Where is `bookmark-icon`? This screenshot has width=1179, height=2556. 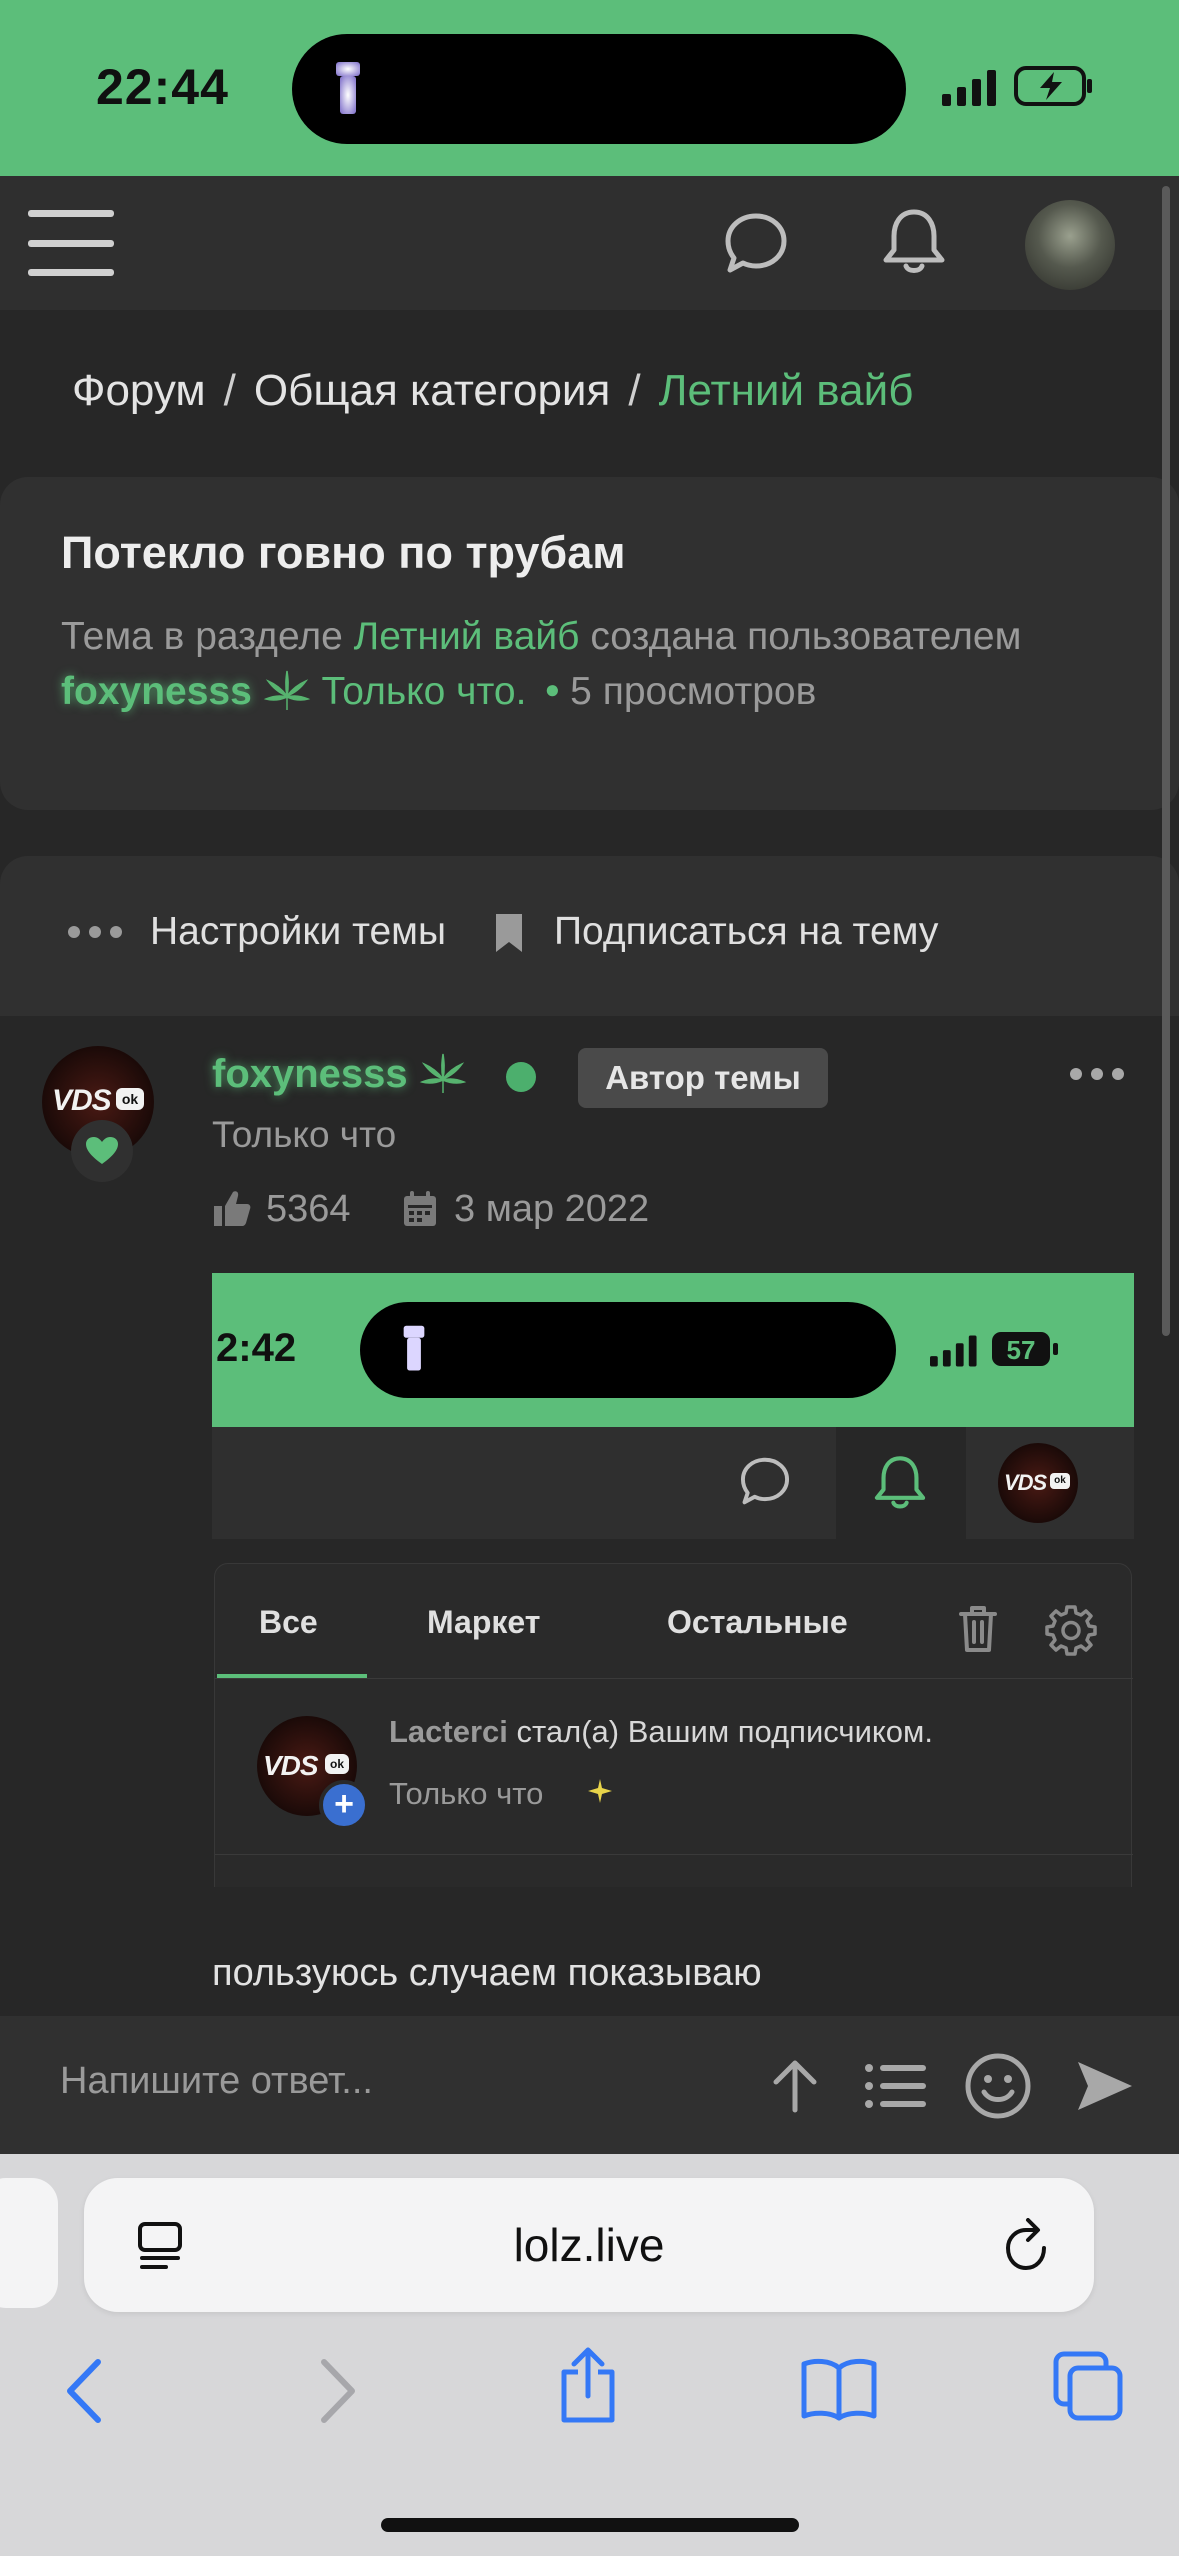 bookmark-icon is located at coordinates (509, 933).